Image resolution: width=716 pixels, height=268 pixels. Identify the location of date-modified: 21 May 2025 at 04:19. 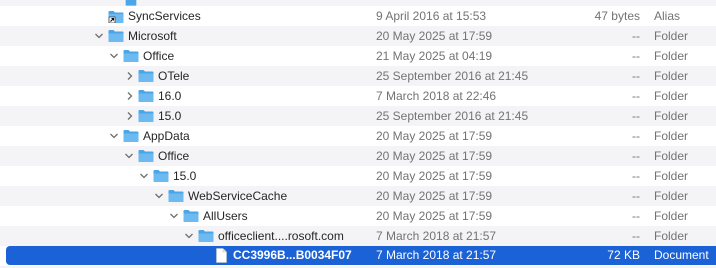
(434, 56).